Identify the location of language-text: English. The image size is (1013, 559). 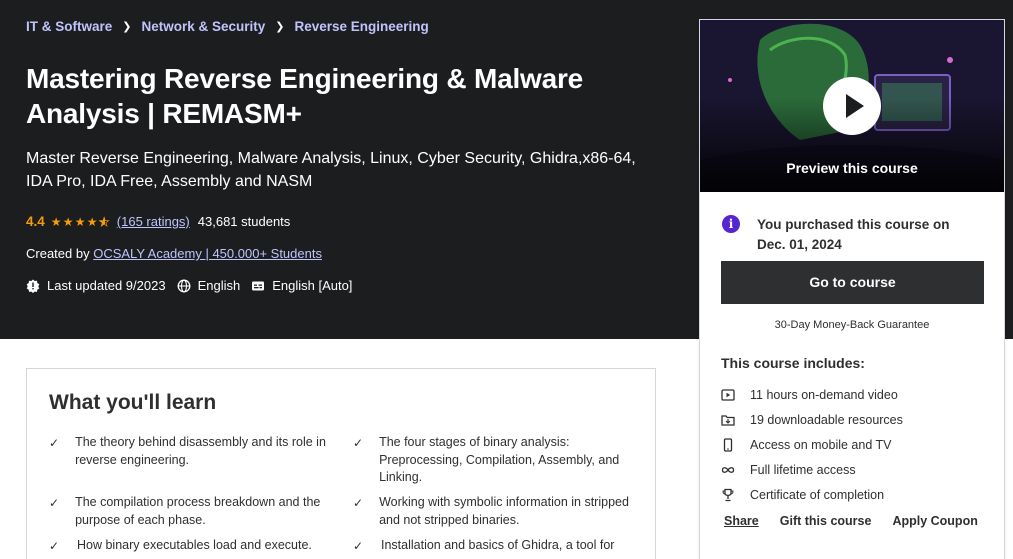
(219, 285).